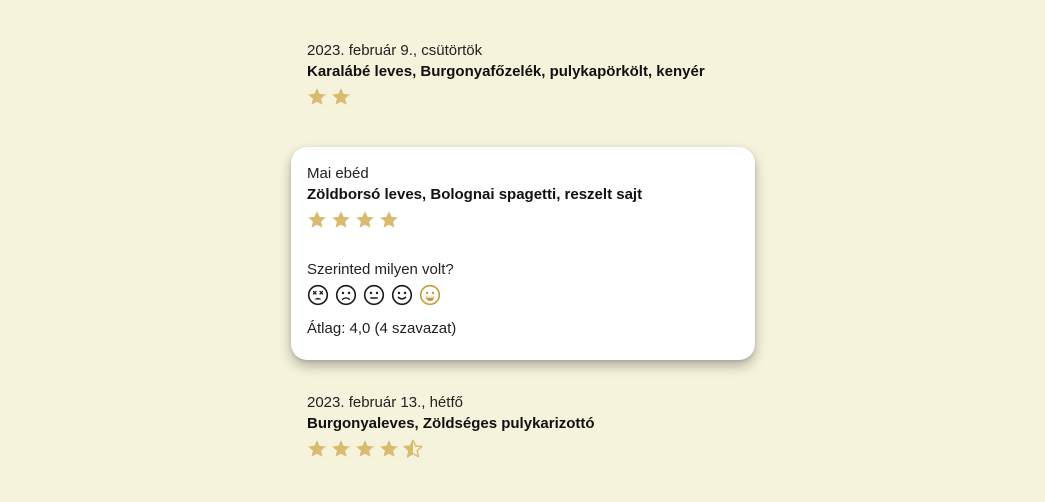  Describe the element at coordinates (402, 295) in the screenshot. I see `smile-face-icon` at that location.